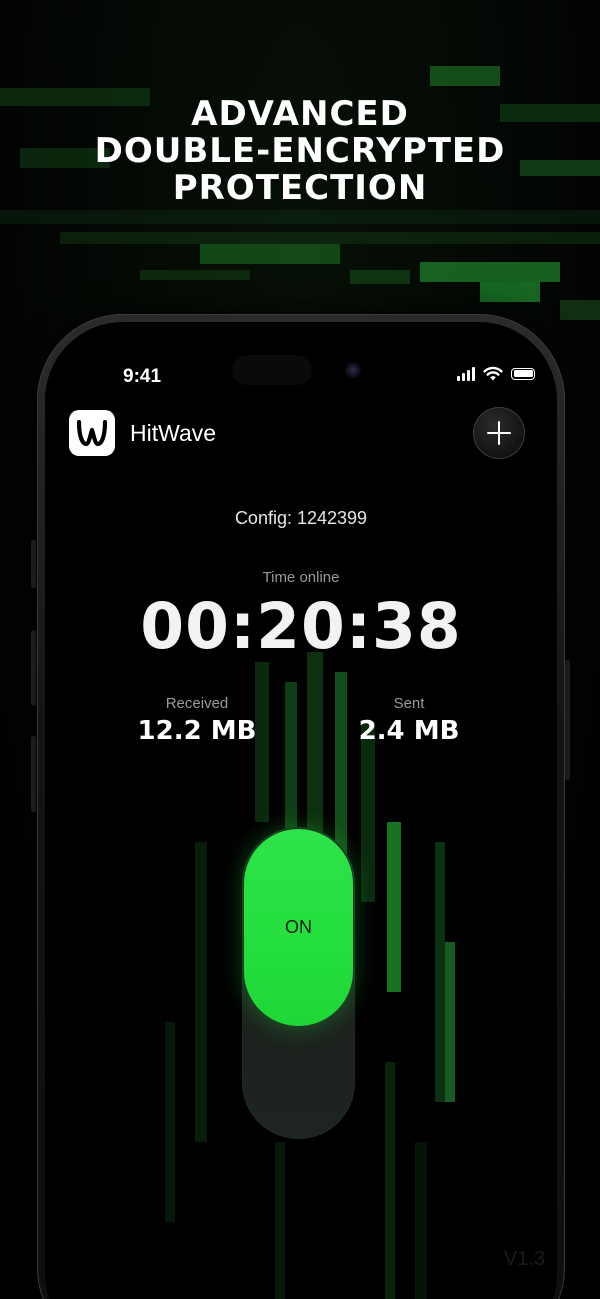 This screenshot has width=600, height=1299. Describe the element at coordinates (409, 731) in the screenshot. I see `sent-value: 2.4 MB` at that location.